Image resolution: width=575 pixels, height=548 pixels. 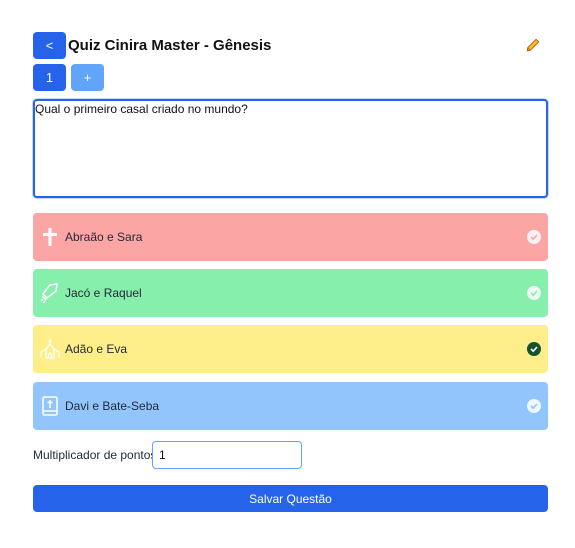 What do you see at coordinates (290, 237) in the screenshot?
I see `answer-option-1: Abraão e Sara` at bounding box center [290, 237].